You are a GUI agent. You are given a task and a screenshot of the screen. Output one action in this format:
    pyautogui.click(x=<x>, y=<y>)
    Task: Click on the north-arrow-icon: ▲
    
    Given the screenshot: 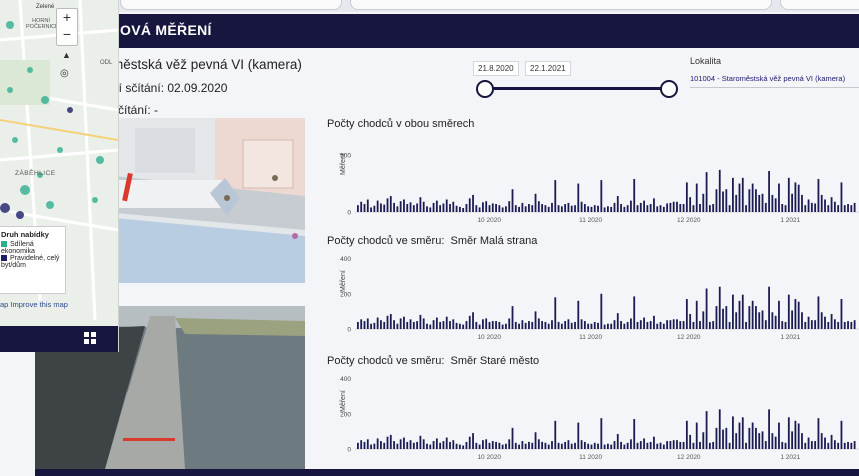 What is the action you would take?
    pyautogui.click(x=66, y=55)
    